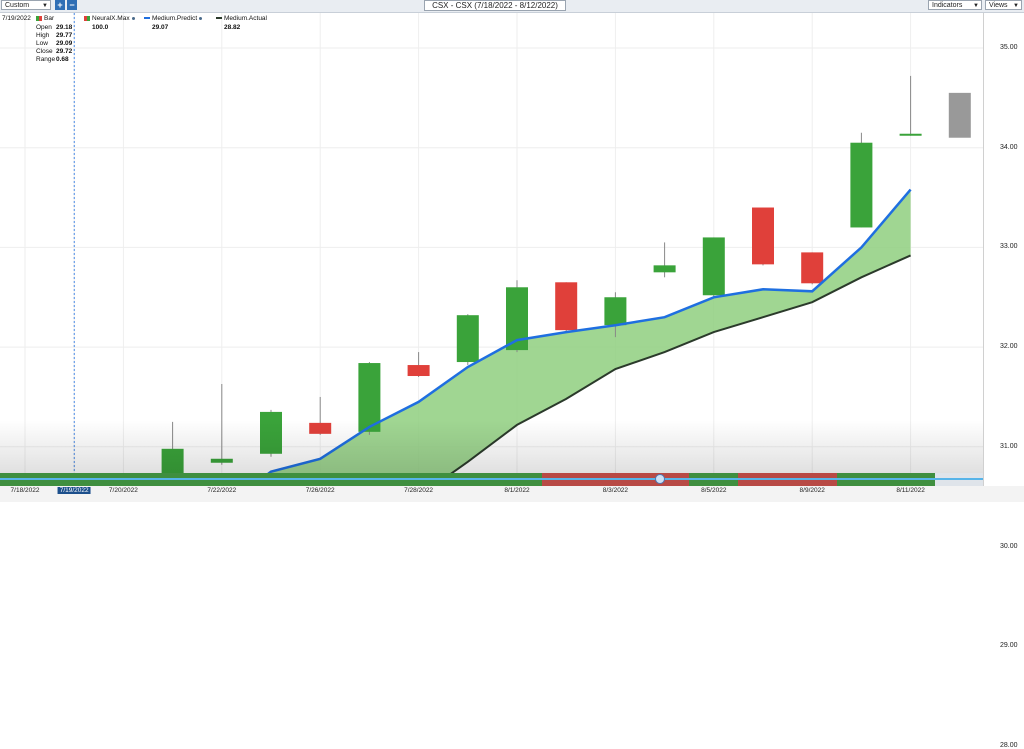 The width and height of the screenshot is (1024, 749). I want to click on low-label: Low, so click(42, 43).